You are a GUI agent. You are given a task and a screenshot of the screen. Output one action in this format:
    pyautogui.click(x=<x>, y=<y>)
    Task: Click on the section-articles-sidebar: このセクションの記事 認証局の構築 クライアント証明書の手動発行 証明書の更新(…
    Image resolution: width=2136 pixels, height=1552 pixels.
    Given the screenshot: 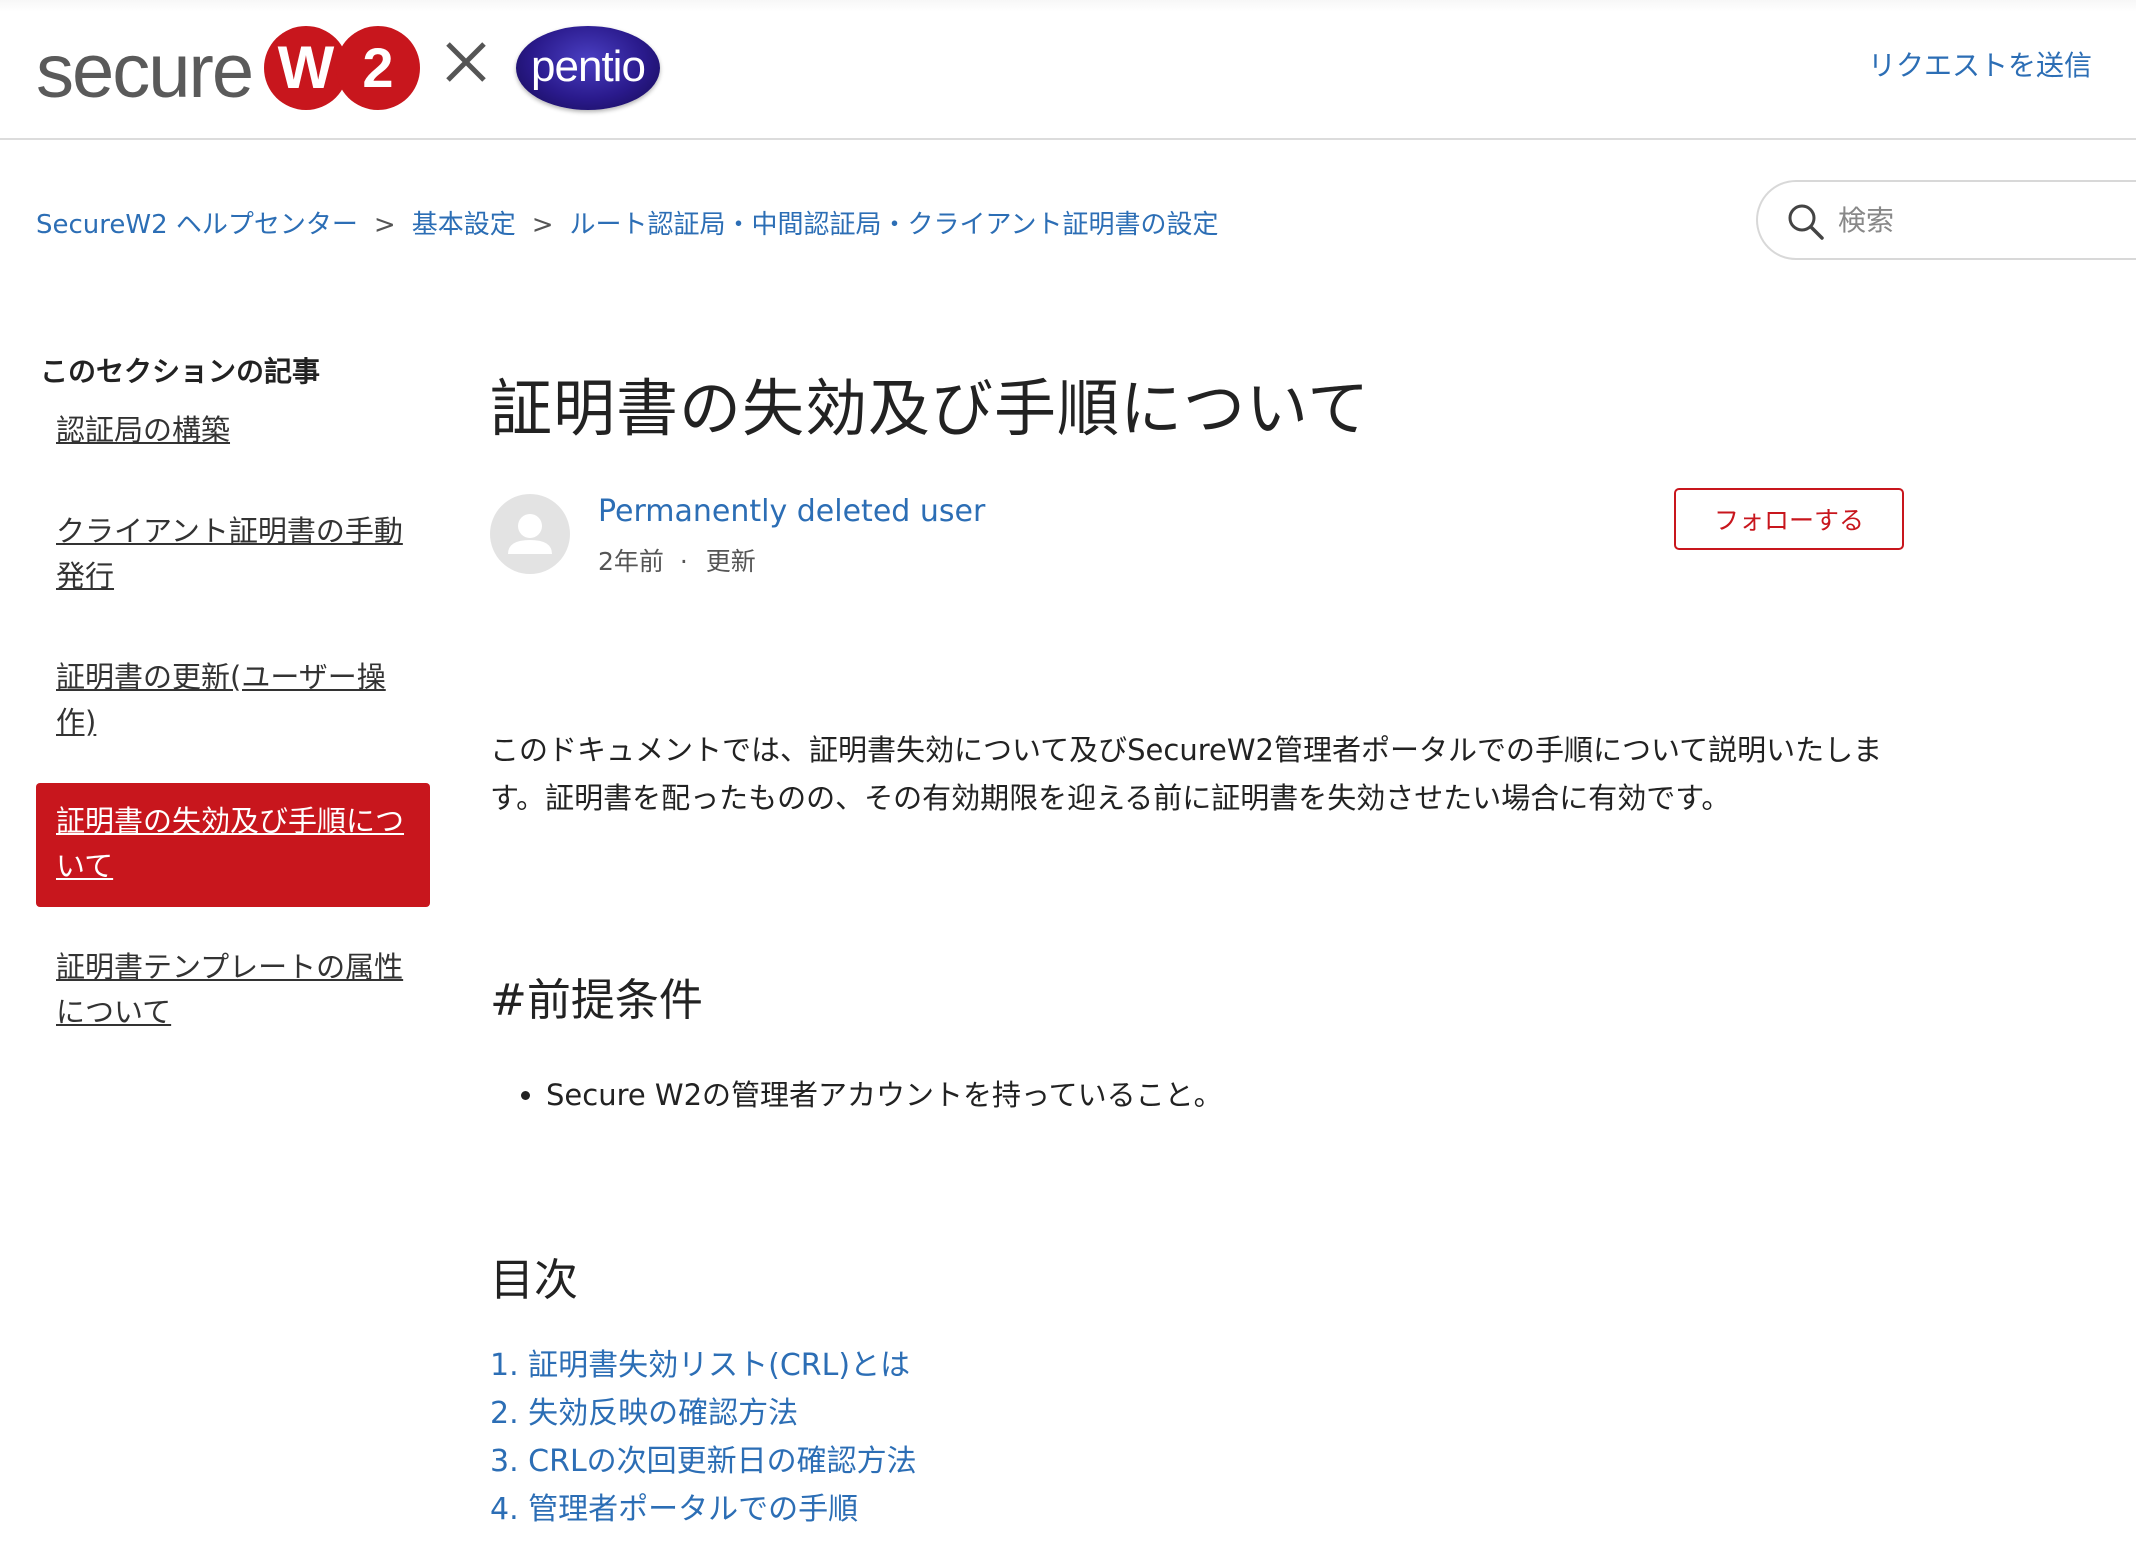 What is the action you would take?
    pyautogui.click(x=234, y=692)
    